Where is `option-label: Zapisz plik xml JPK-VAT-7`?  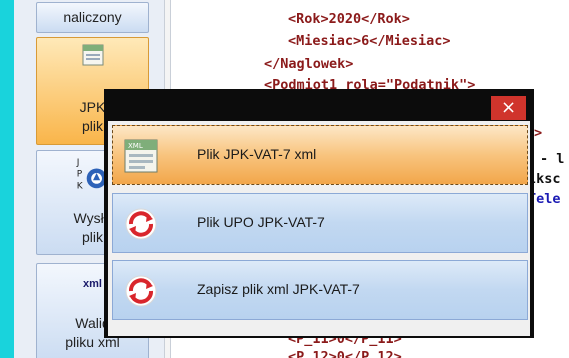 option-label: Zapisz plik xml JPK-VAT-7 is located at coordinates (278, 289).